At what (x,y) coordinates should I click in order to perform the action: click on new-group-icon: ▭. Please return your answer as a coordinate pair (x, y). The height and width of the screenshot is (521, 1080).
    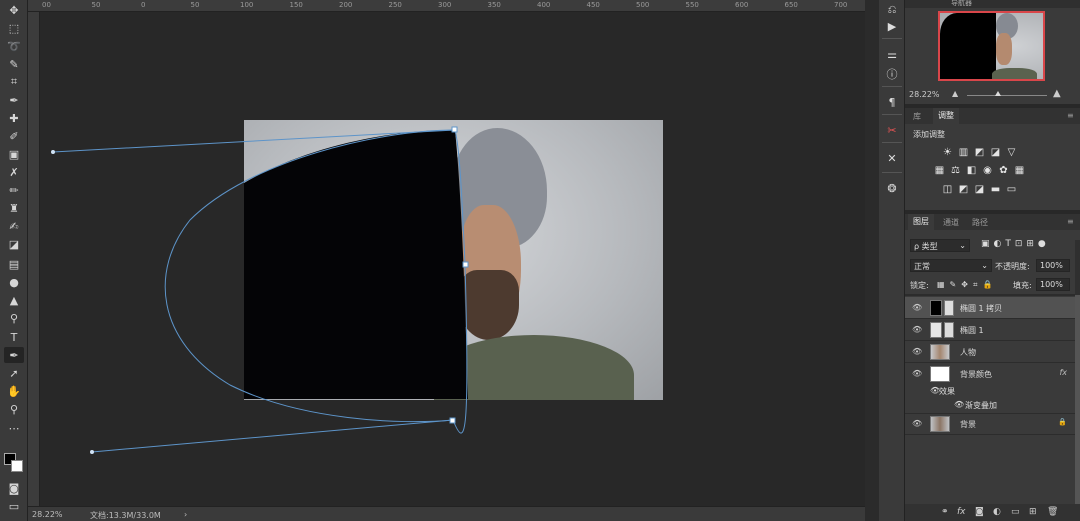
    Looking at the image, I should click on (1015, 512).